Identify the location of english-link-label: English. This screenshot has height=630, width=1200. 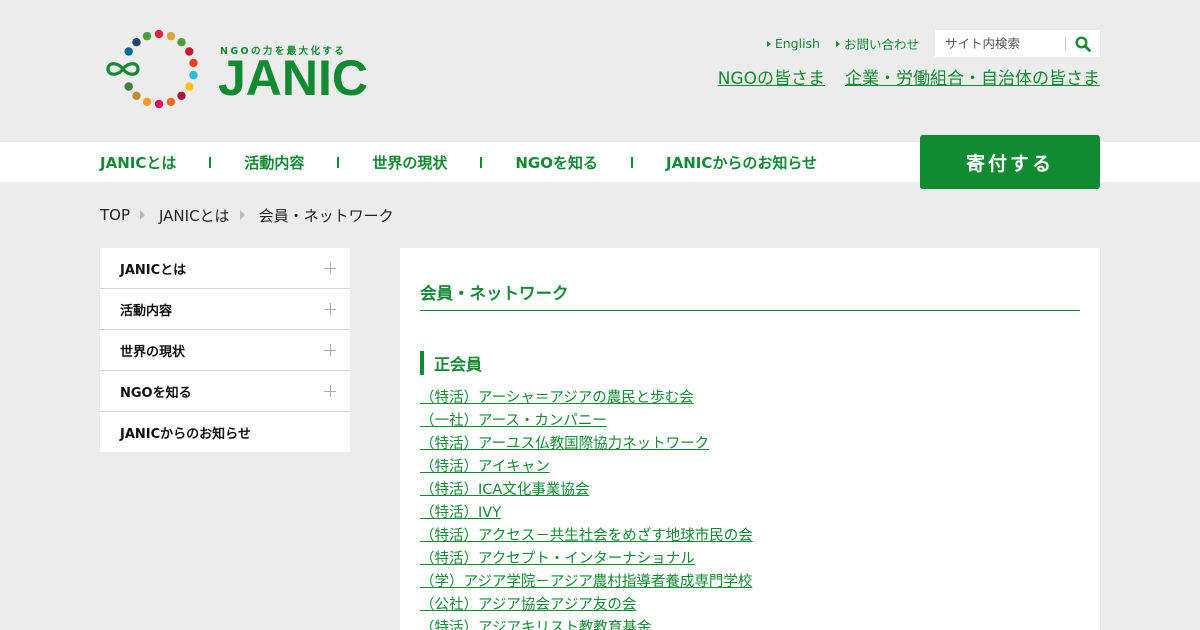
(797, 43).